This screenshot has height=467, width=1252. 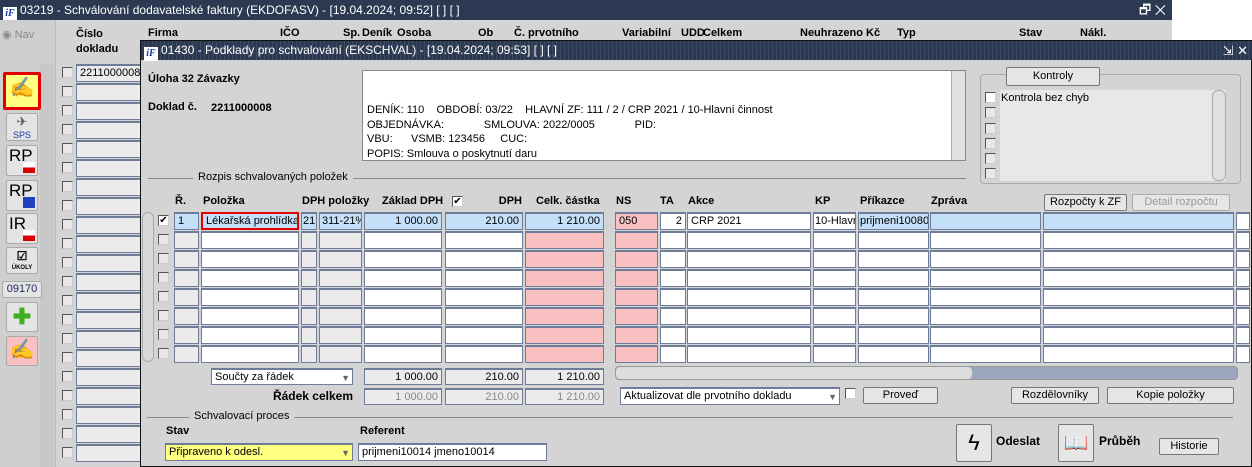 What do you see at coordinates (1189, 446) in the screenshot?
I see `historie-button: Historie` at bounding box center [1189, 446].